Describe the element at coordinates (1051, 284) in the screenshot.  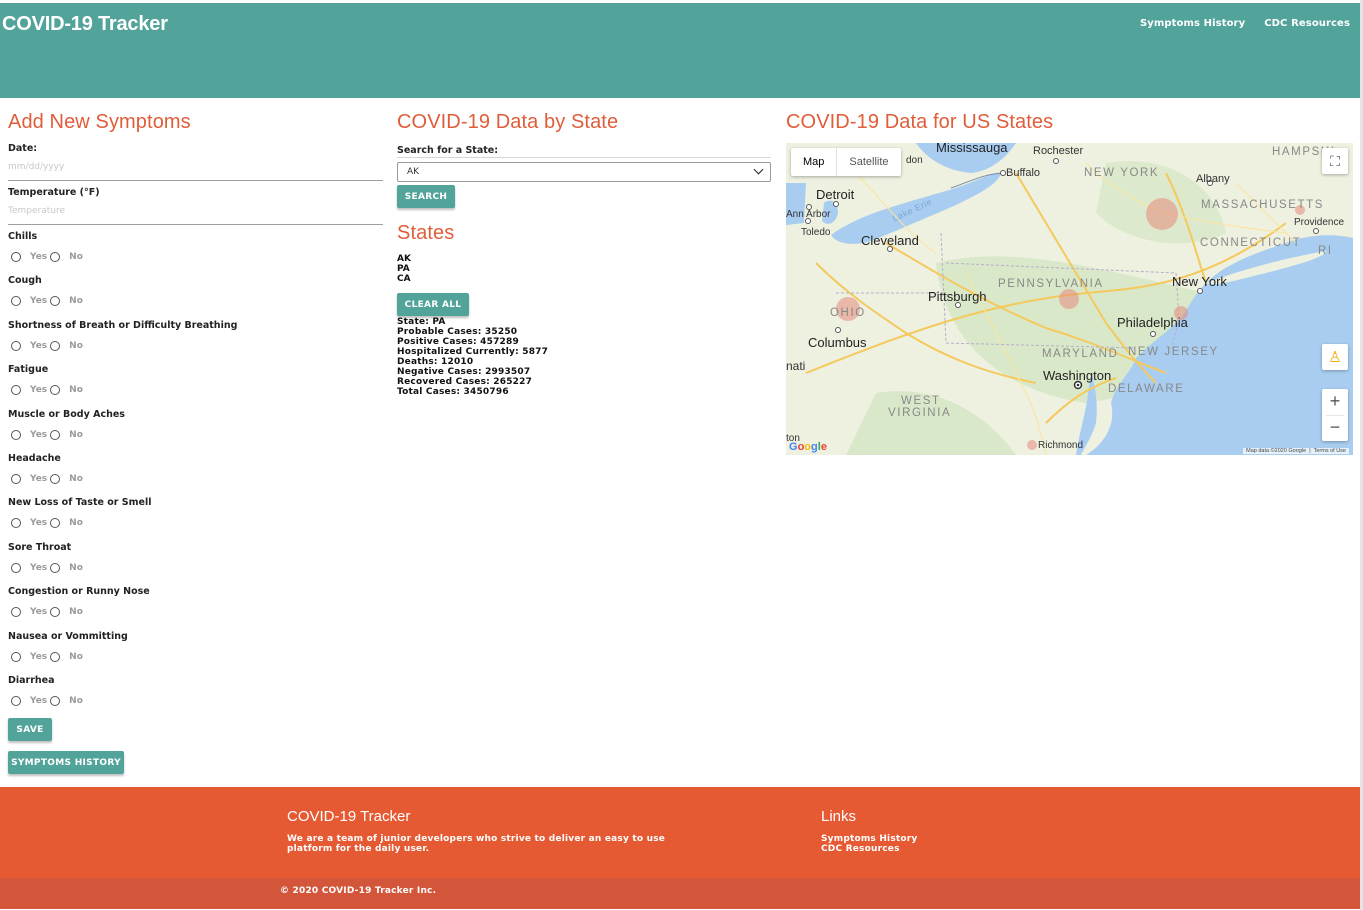
I see `region-label: PENNSYLVANIA` at that location.